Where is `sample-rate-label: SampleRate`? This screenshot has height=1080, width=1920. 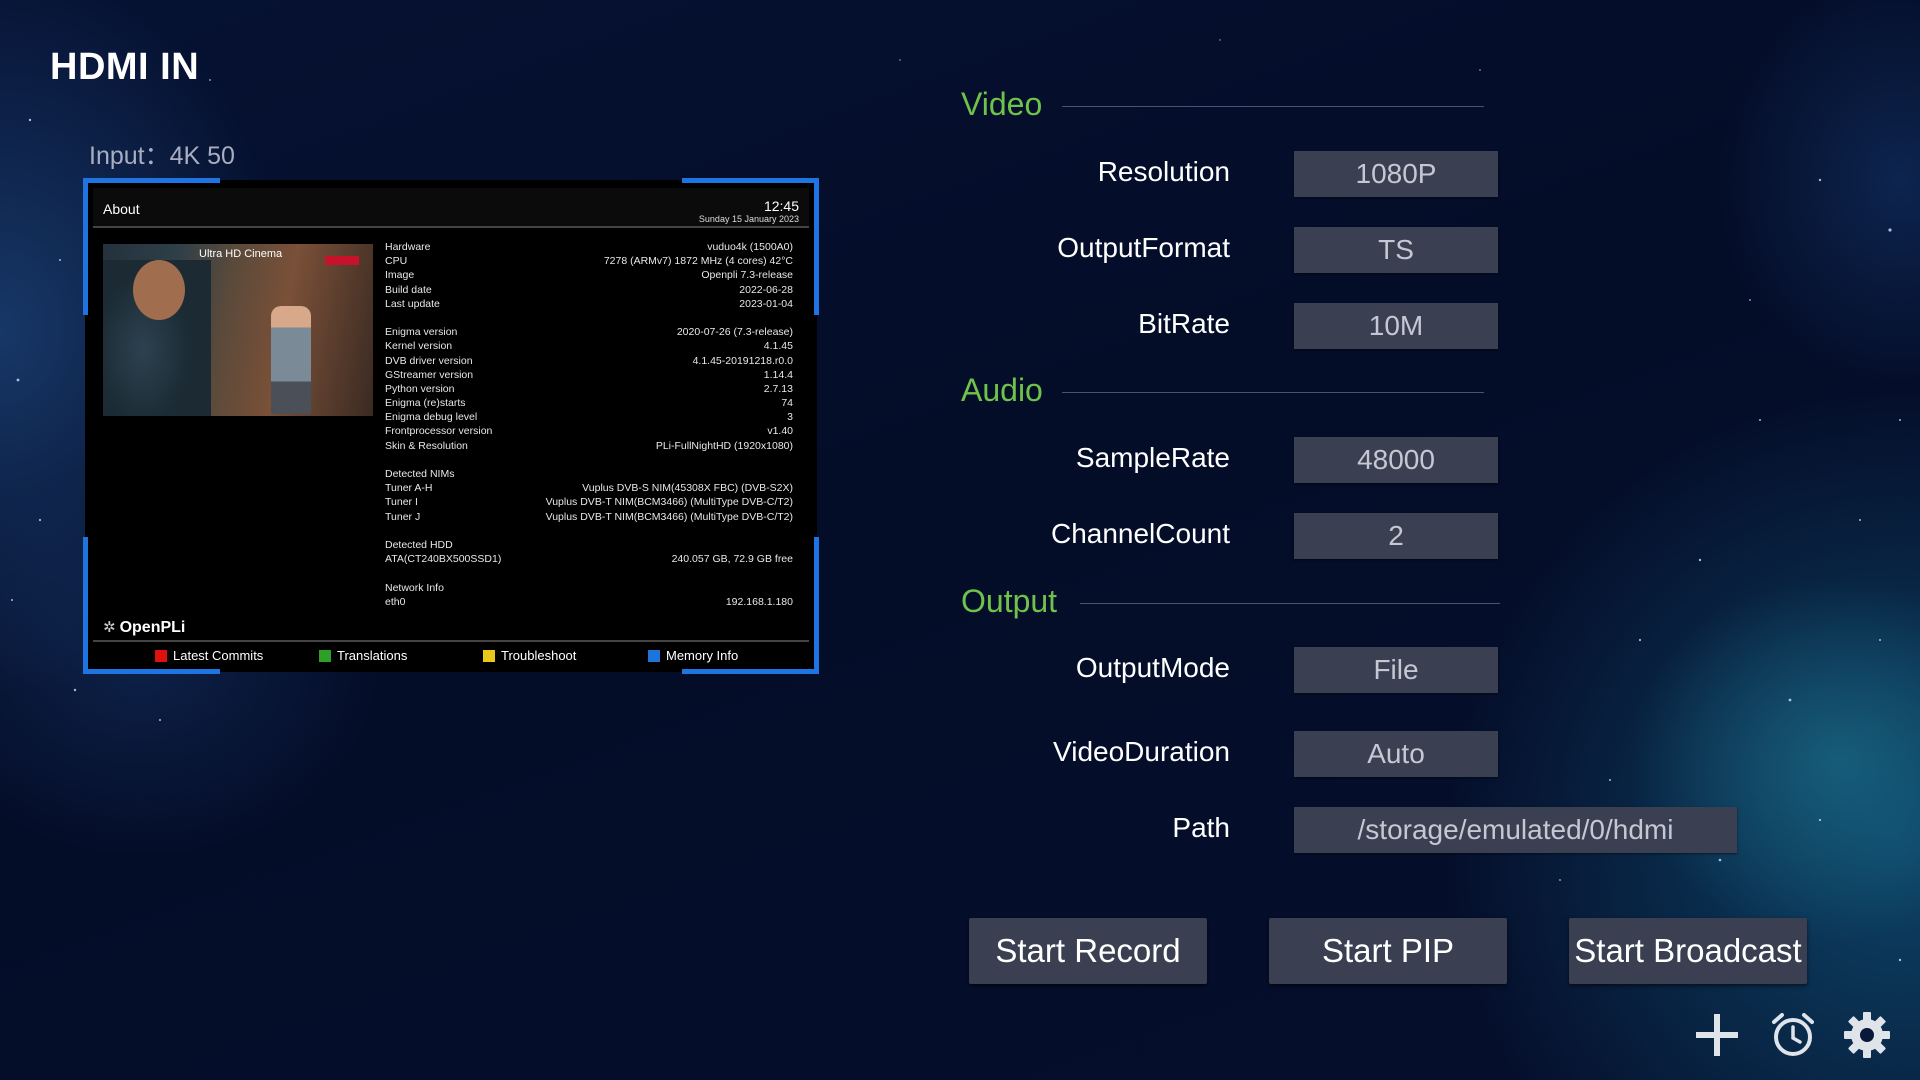
sample-rate-label: SampleRate is located at coordinates (1152, 457).